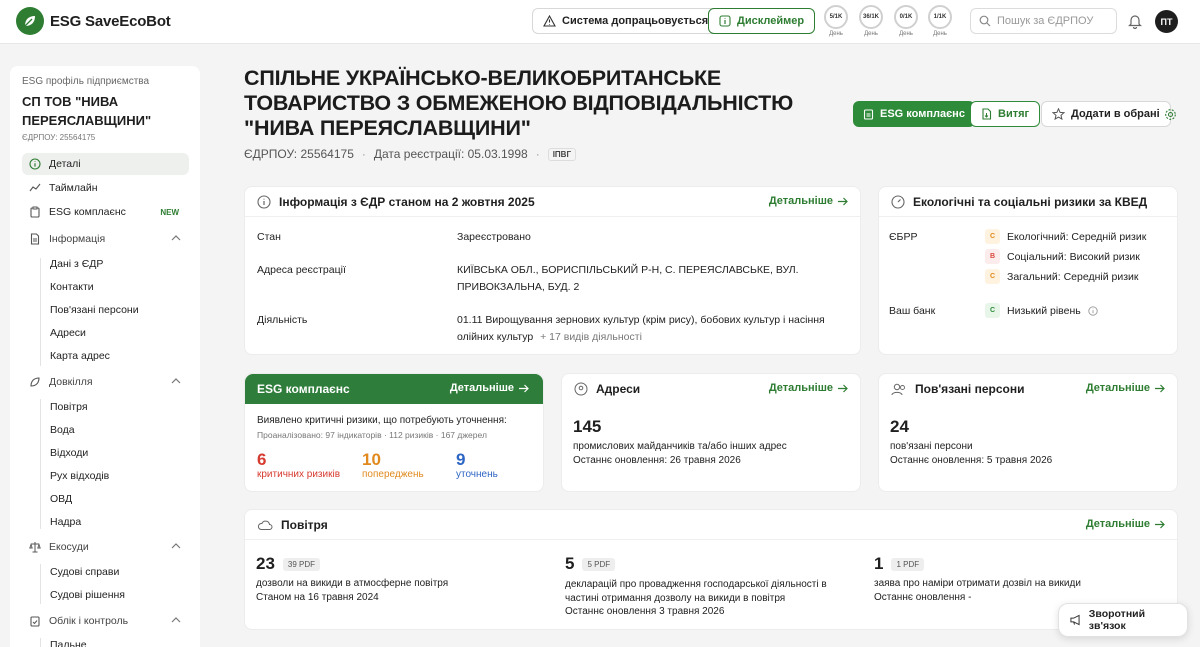 This screenshot has height=647, width=1200. I want to click on air-stat-value: 1 1 PDF, so click(899, 564).